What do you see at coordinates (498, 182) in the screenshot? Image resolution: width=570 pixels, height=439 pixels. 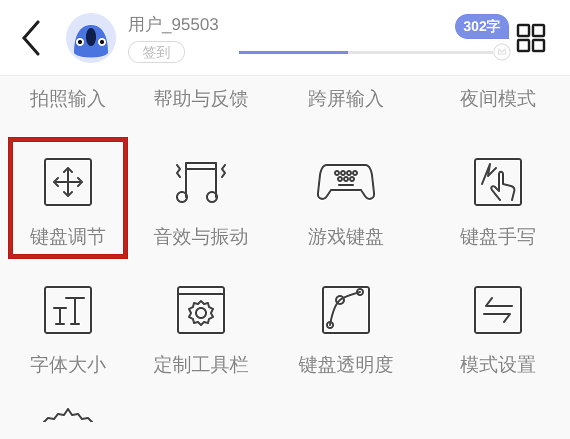 I see `hand-writing-icon` at bounding box center [498, 182].